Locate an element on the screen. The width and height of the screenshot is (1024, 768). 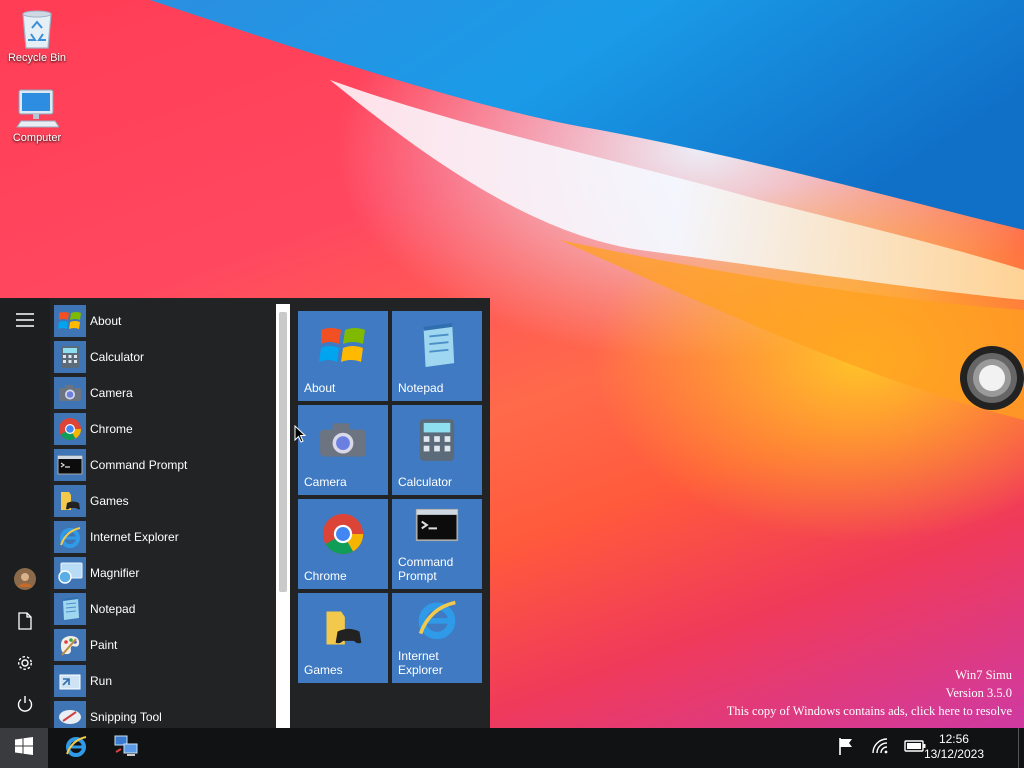
documents-button is located at coordinates (25, 623).